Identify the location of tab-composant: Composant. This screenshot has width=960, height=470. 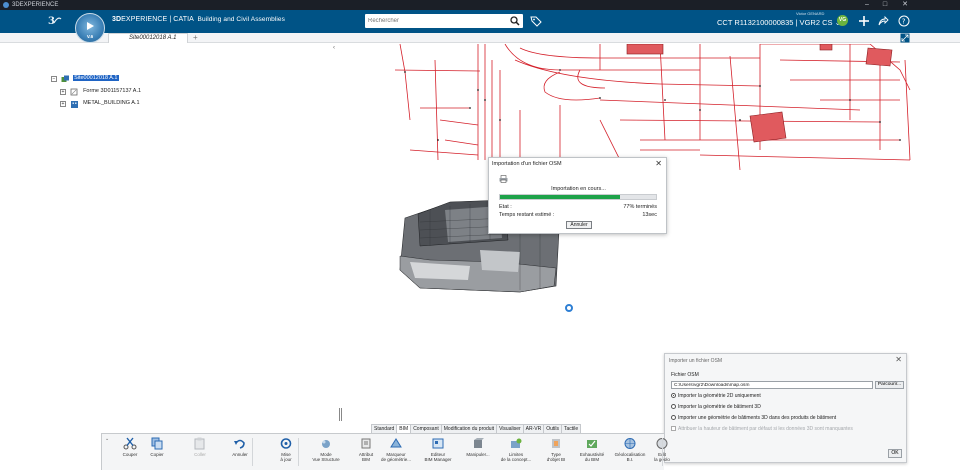
(426, 428).